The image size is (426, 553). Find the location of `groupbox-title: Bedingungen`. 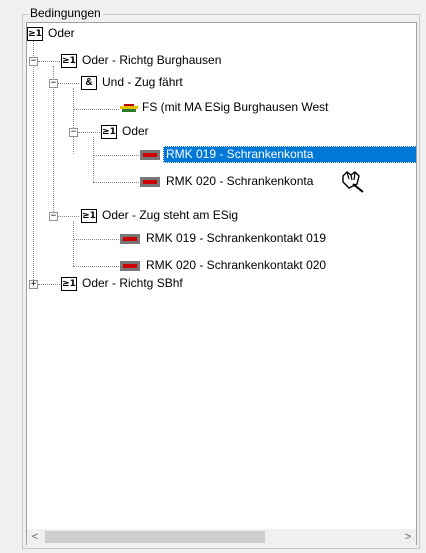

groupbox-title: Bedingungen is located at coordinates (65, 13).